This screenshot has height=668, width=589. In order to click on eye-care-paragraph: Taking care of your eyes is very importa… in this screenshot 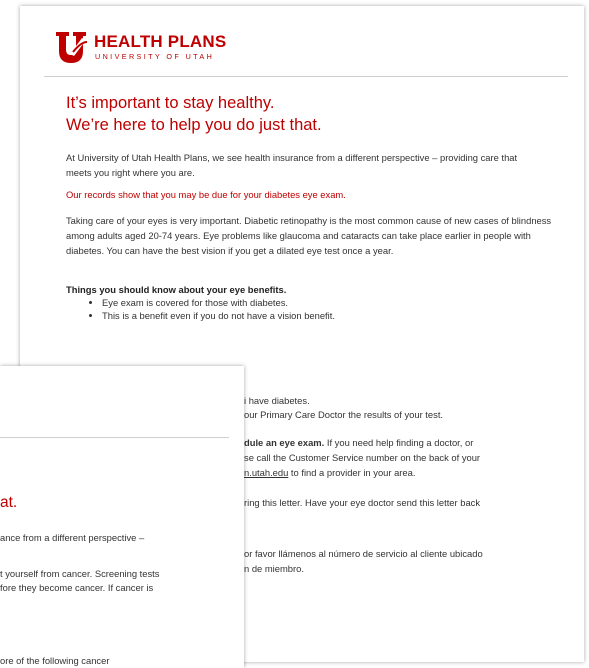, I will do `click(309, 235)`.